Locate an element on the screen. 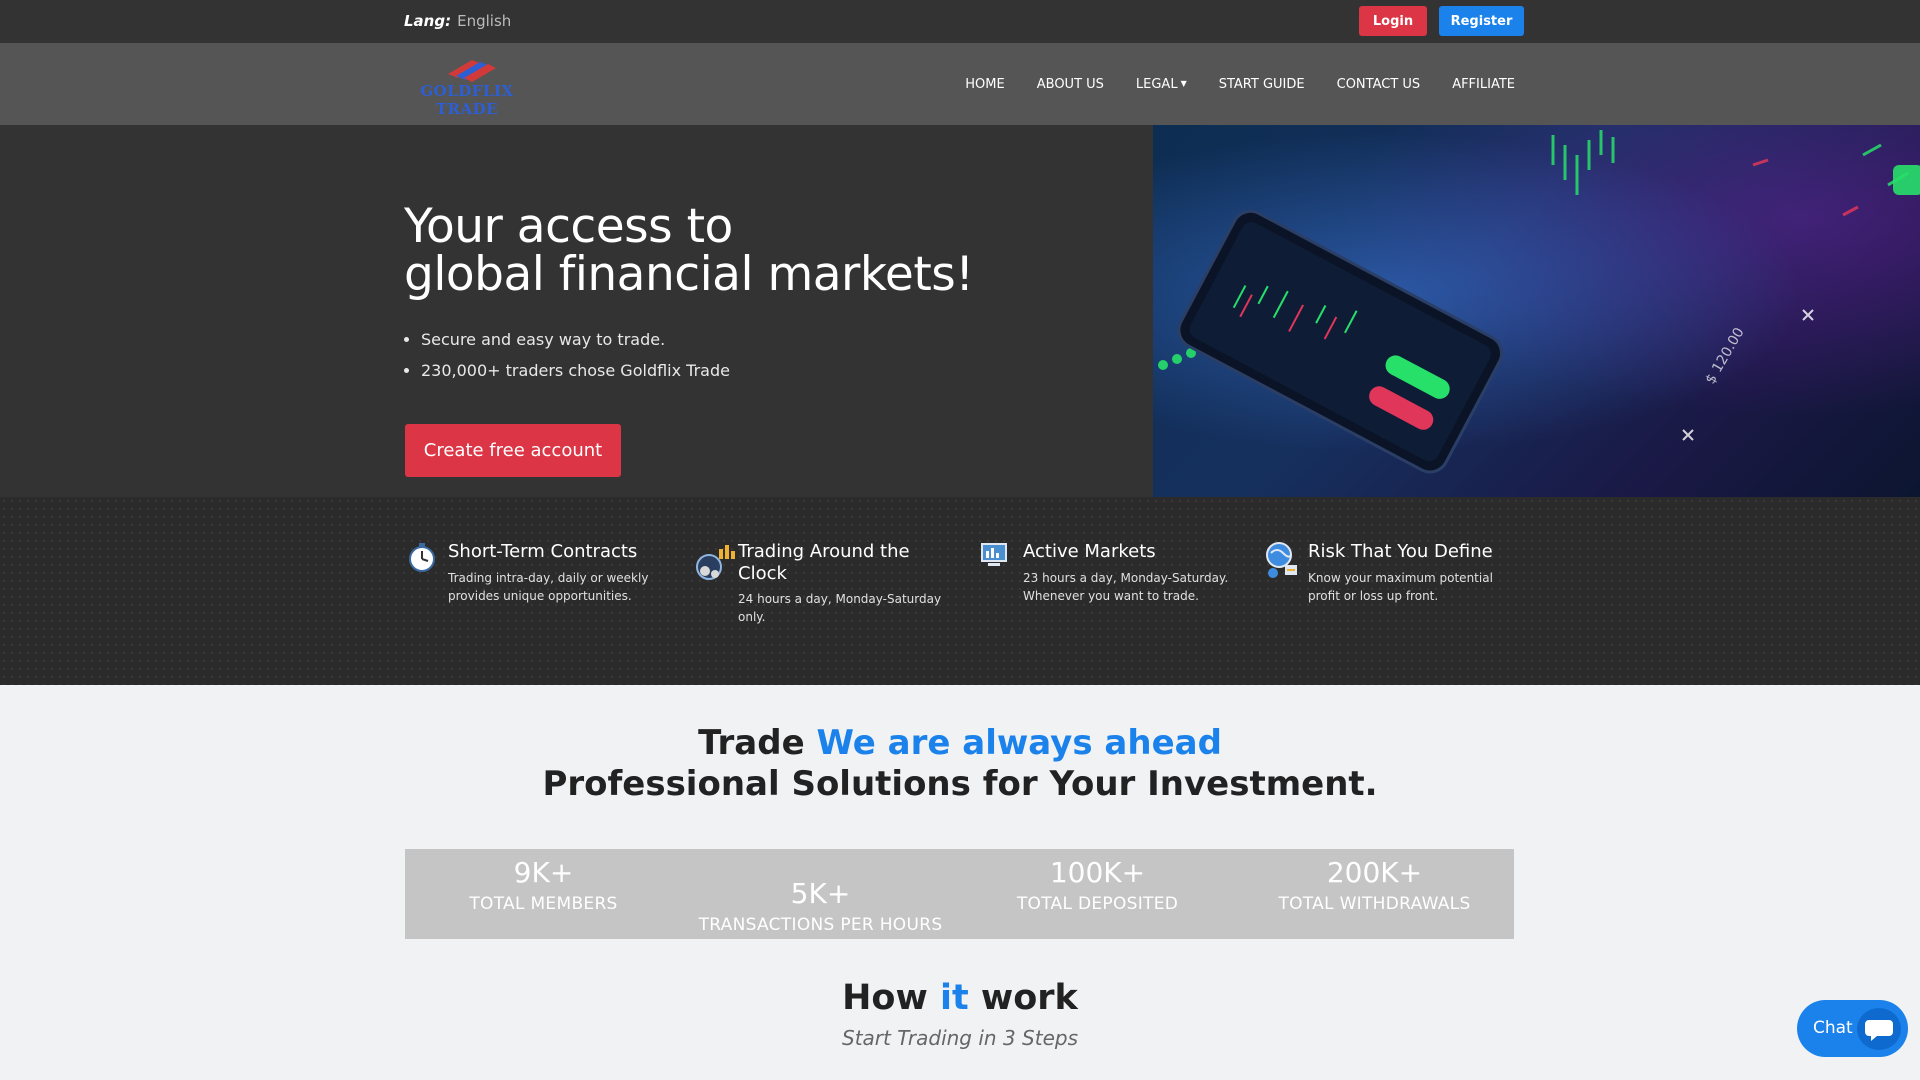  stat-total-members: 9K+ TOTAL MEMBERS is located at coordinates (543, 886).